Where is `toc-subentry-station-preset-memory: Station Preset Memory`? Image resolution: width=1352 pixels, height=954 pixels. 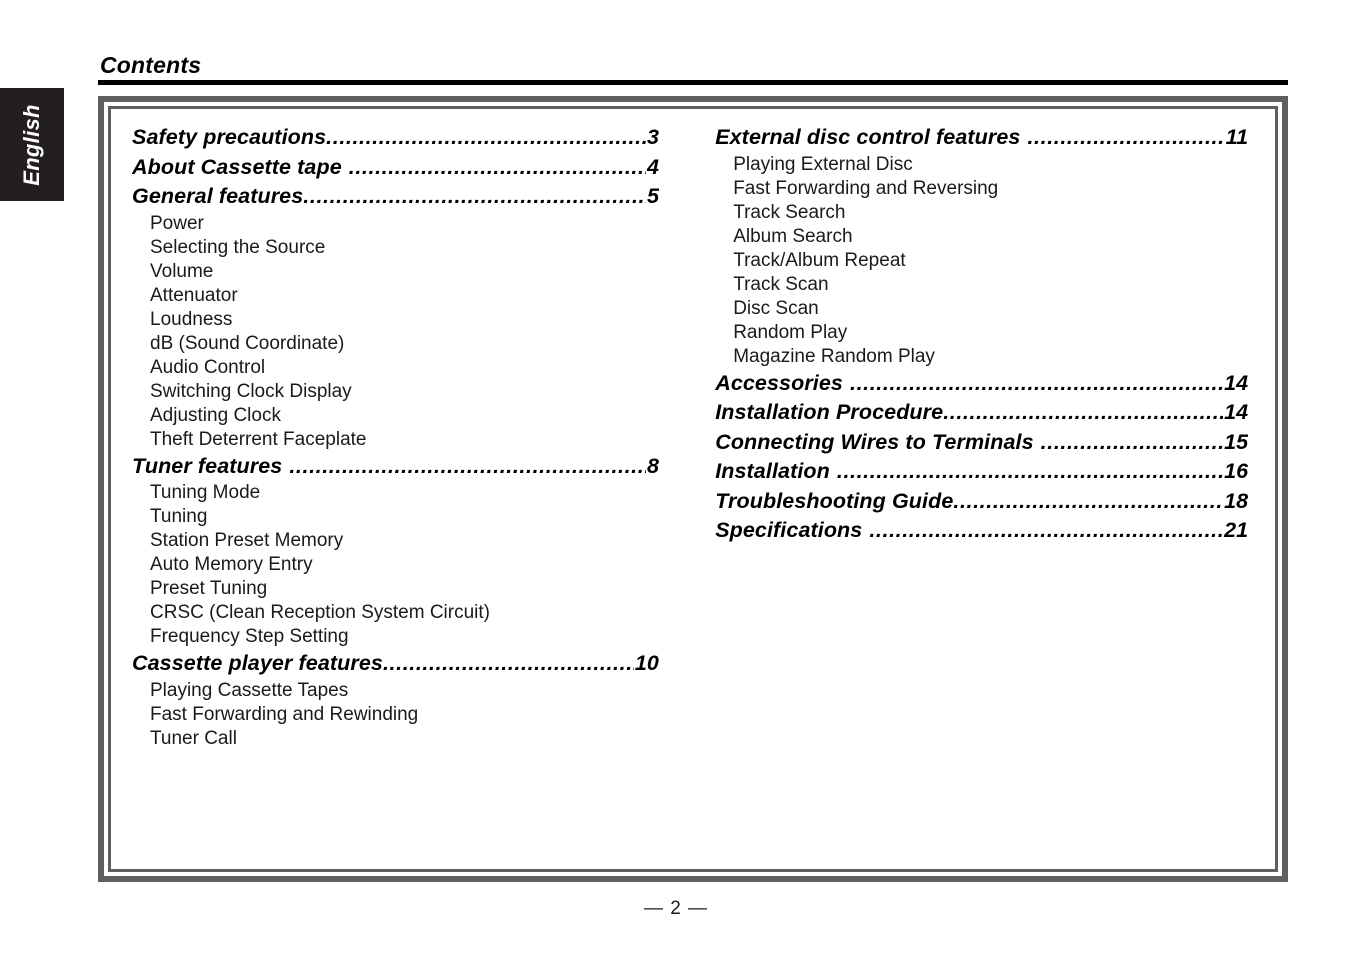 toc-subentry-station-preset-memory: Station Preset Memory is located at coordinates (418, 541).